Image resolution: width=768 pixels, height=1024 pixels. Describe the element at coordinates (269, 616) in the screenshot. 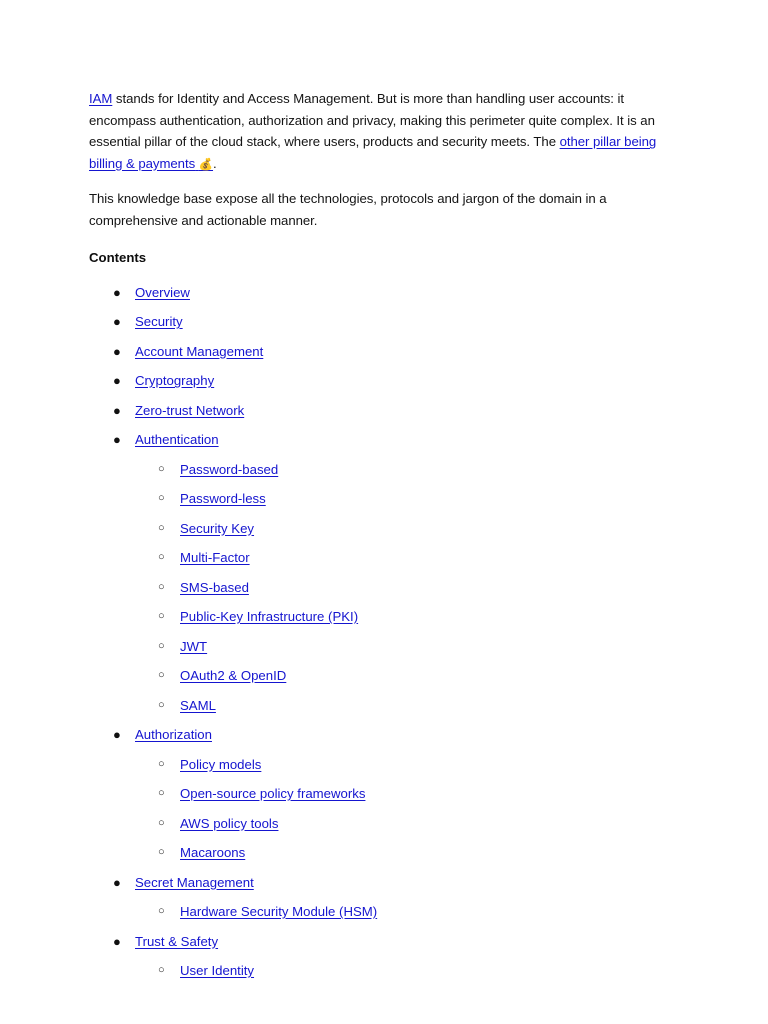

I see `toc-link: Public-Key Infrastructure (PKI)` at that location.